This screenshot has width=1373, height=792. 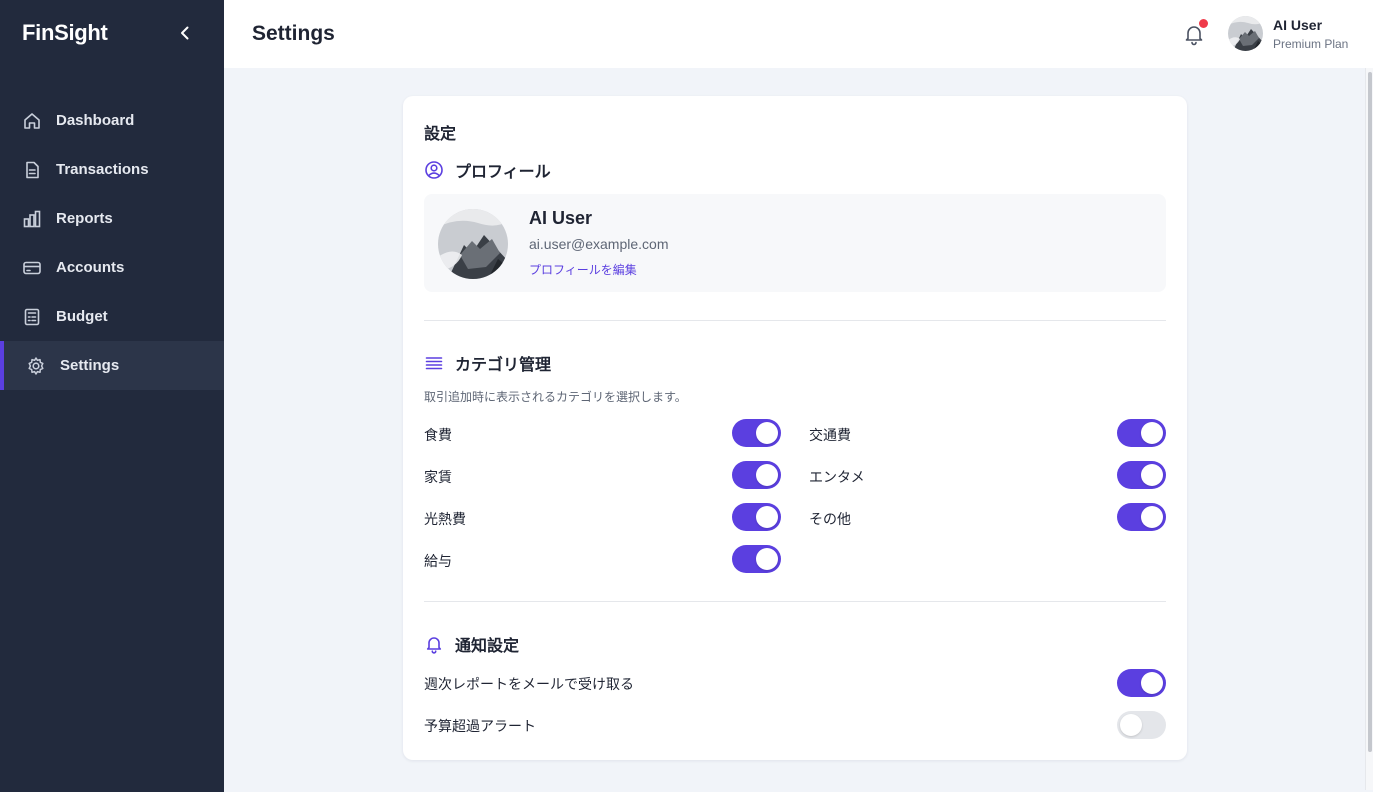 I want to click on weekly-report-toggle, so click(x=1141, y=683).